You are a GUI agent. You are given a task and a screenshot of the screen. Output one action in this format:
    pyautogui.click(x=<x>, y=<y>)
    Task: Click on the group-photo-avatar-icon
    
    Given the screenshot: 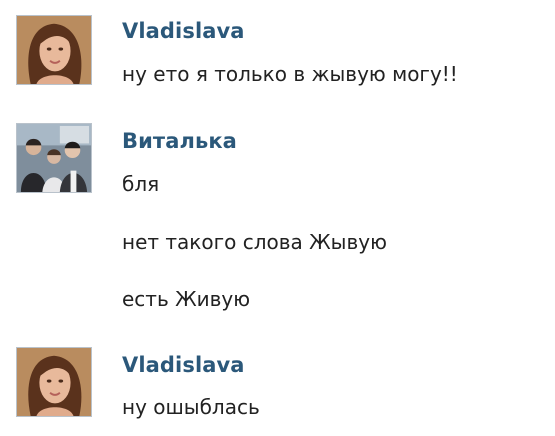 What is the action you would take?
    pyautogui.click(x=54, y=158)
    